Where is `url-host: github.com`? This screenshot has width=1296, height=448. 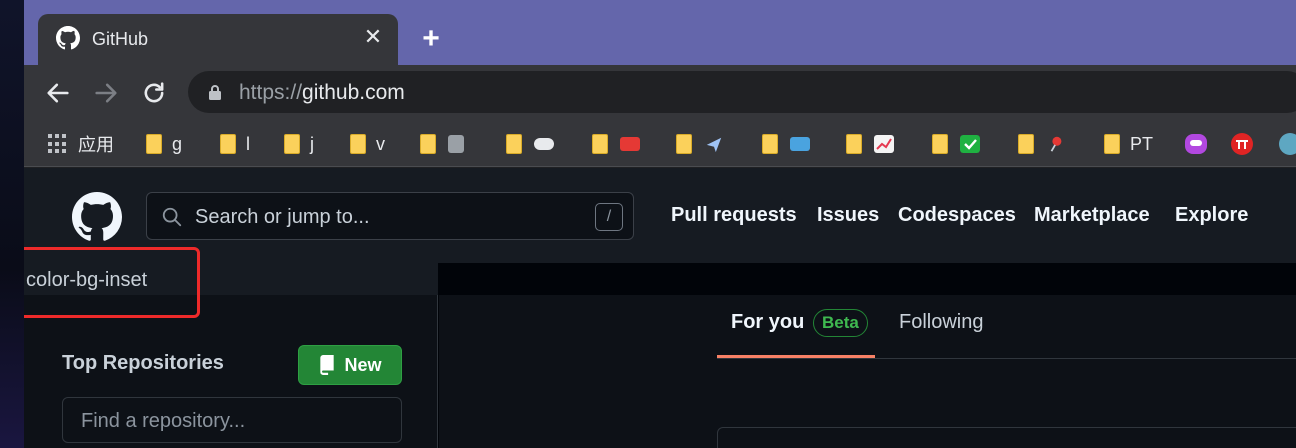
url-host: github.com is located at coordinates (353, 92).